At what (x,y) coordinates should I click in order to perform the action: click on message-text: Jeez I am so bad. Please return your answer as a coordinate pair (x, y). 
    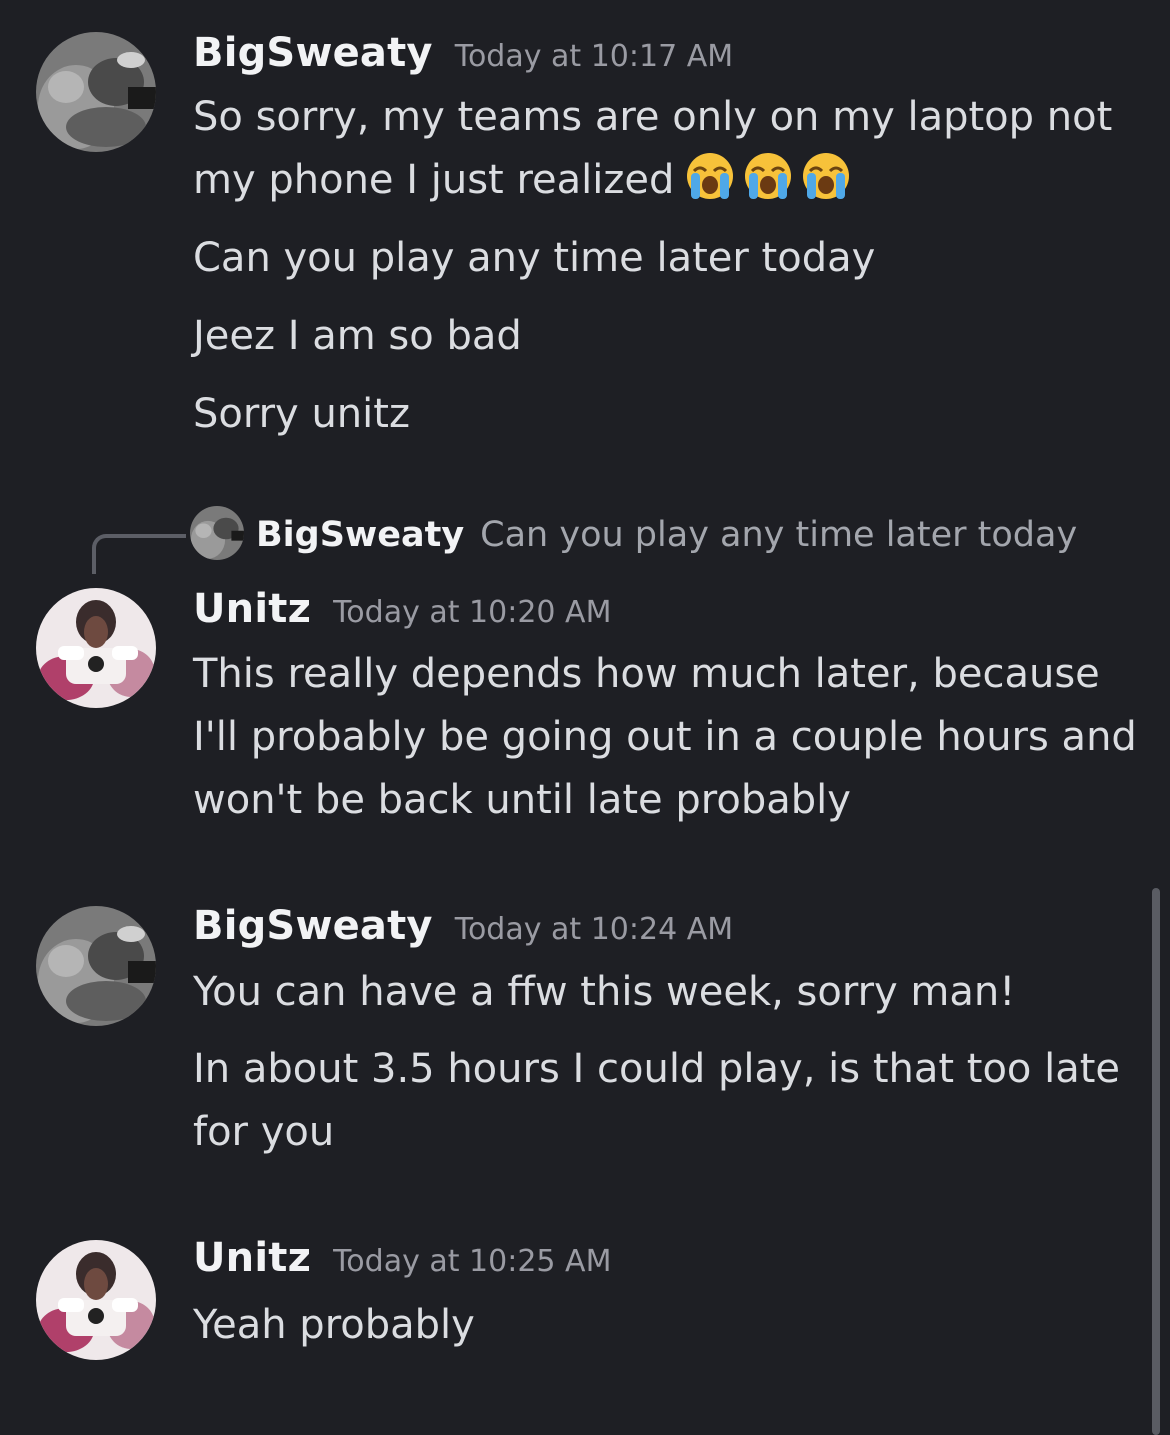
    Looking at the image, I should click on (357, 336).